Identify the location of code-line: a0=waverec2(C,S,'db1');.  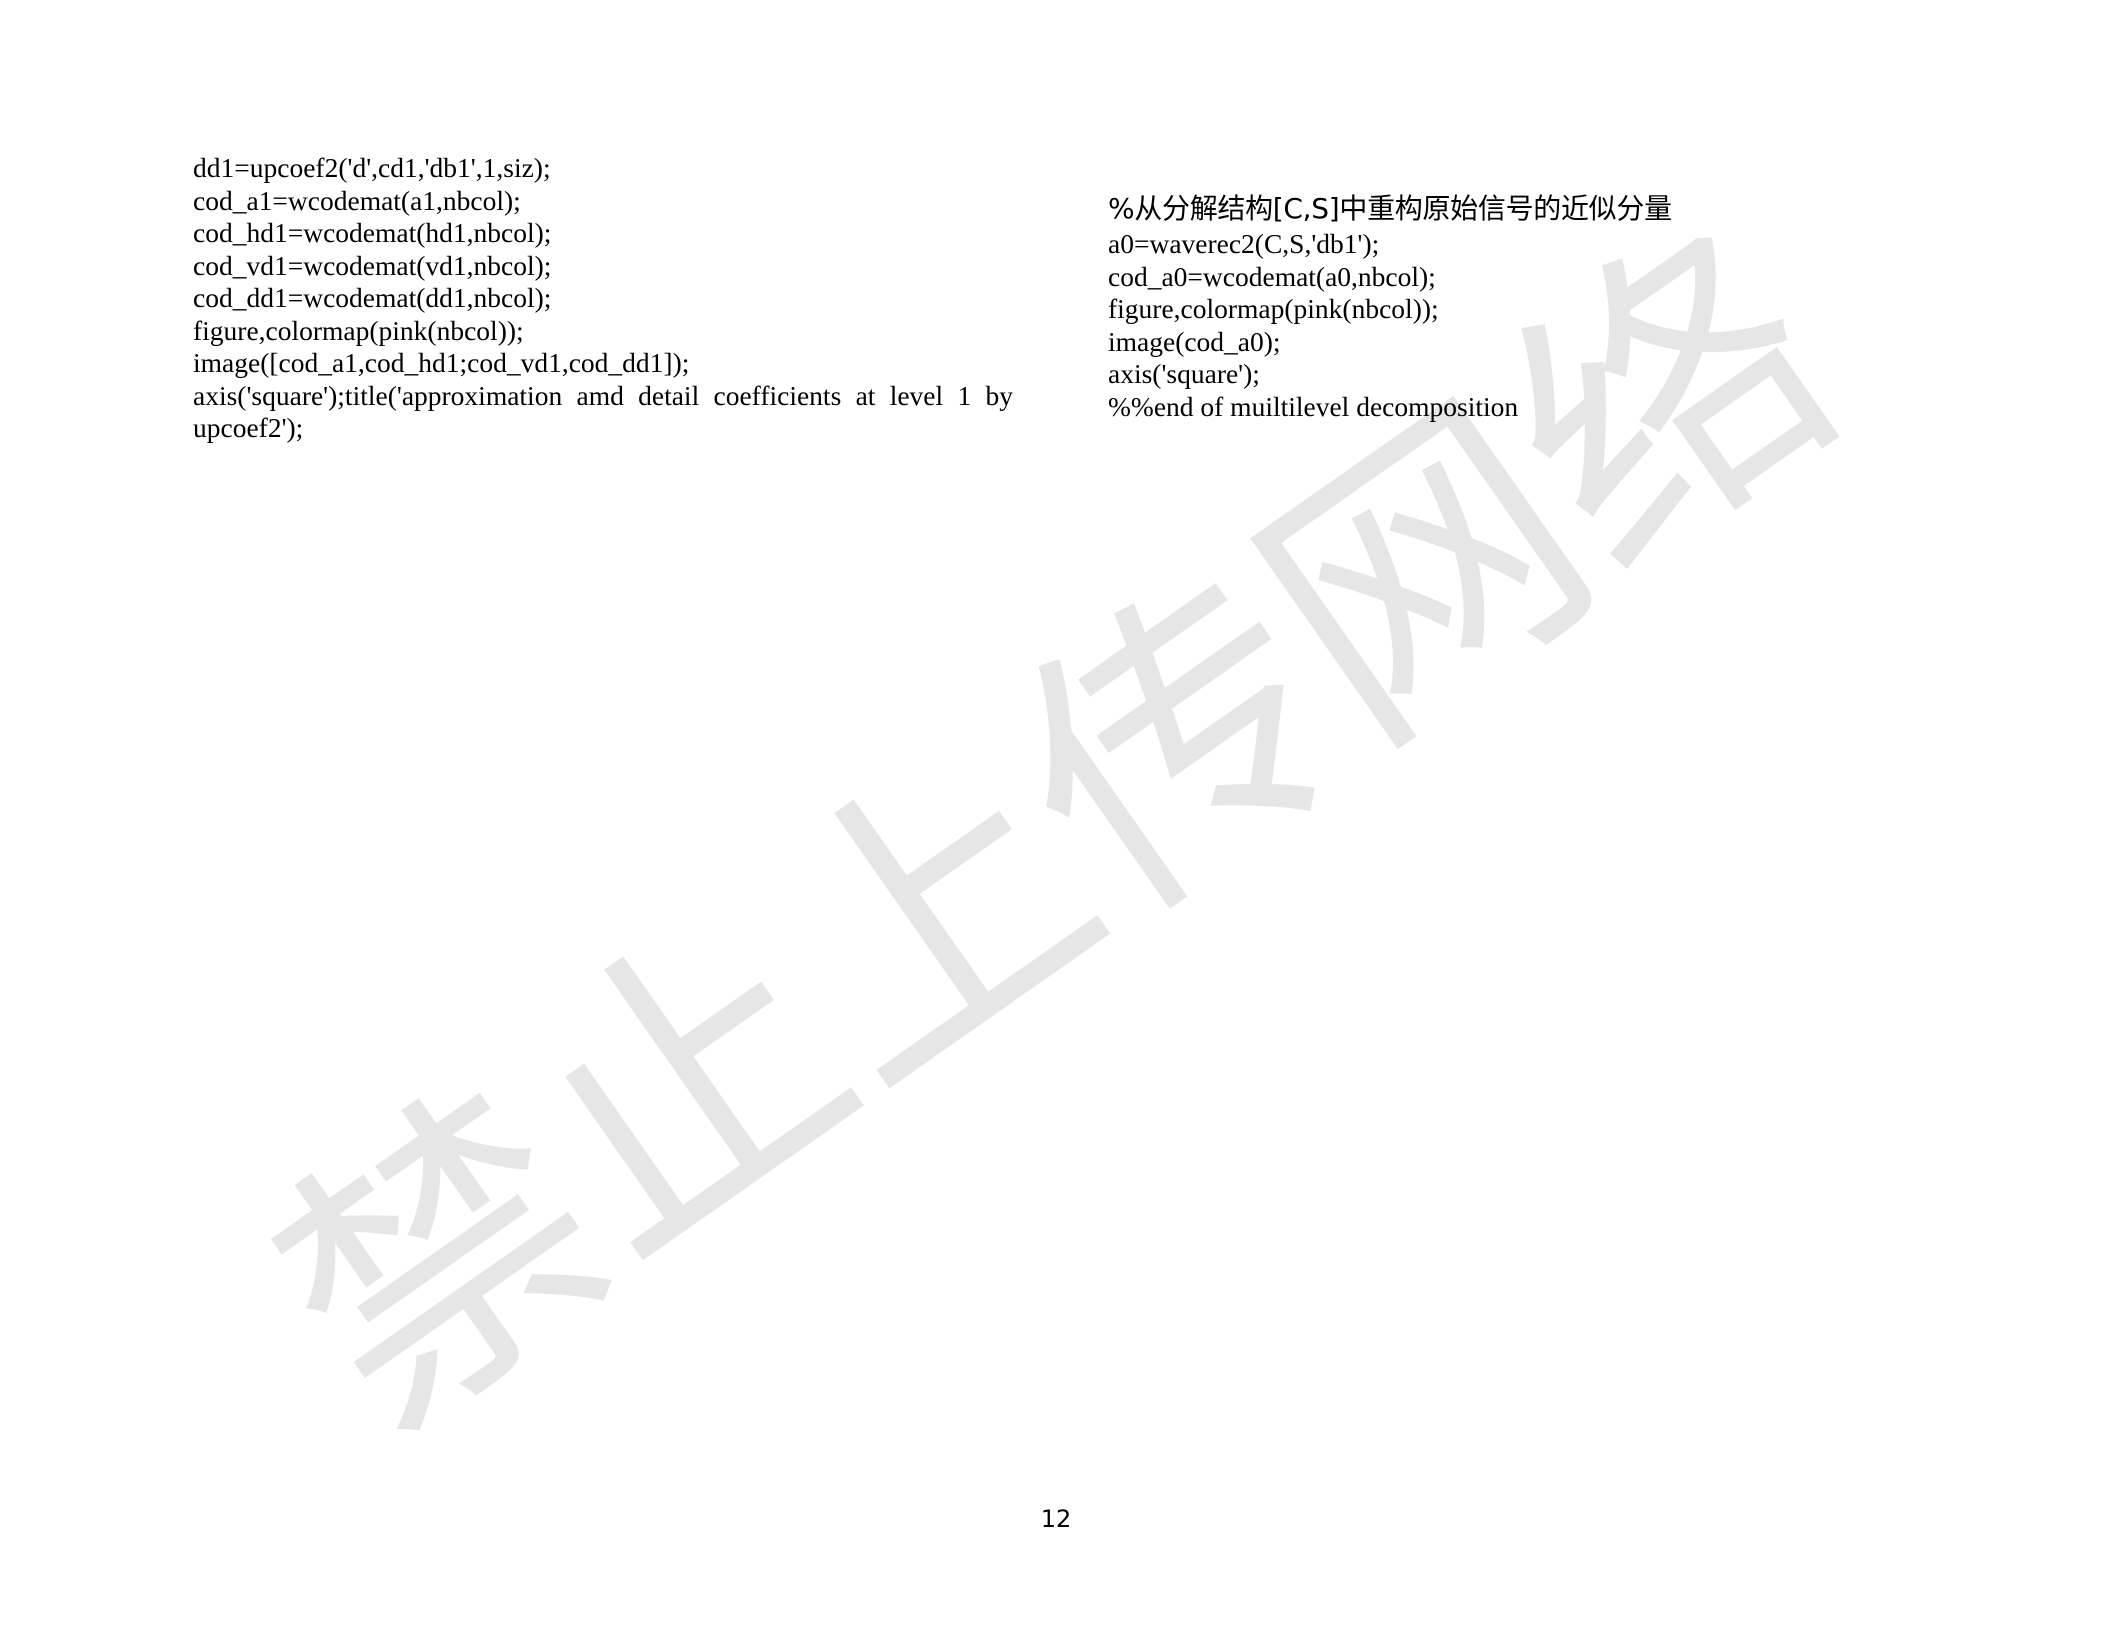
(1244, 243).